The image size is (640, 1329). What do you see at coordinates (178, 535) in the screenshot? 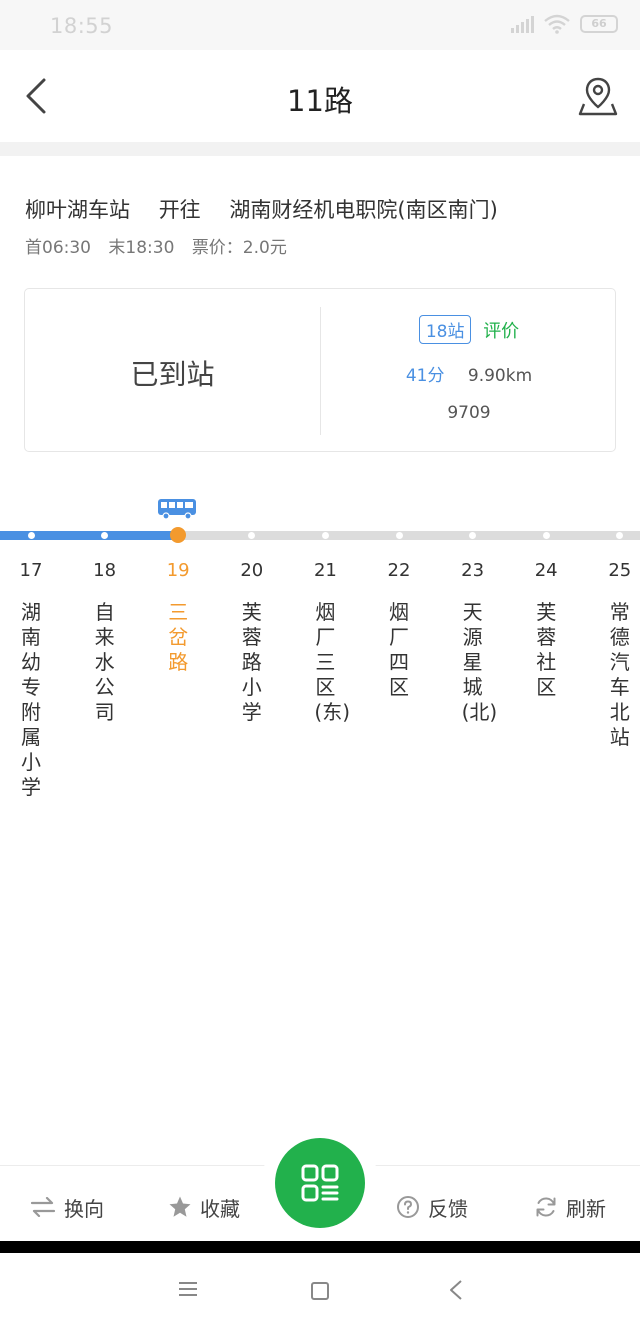
I see `current-stop-dot` at bounding box center [178, 535].